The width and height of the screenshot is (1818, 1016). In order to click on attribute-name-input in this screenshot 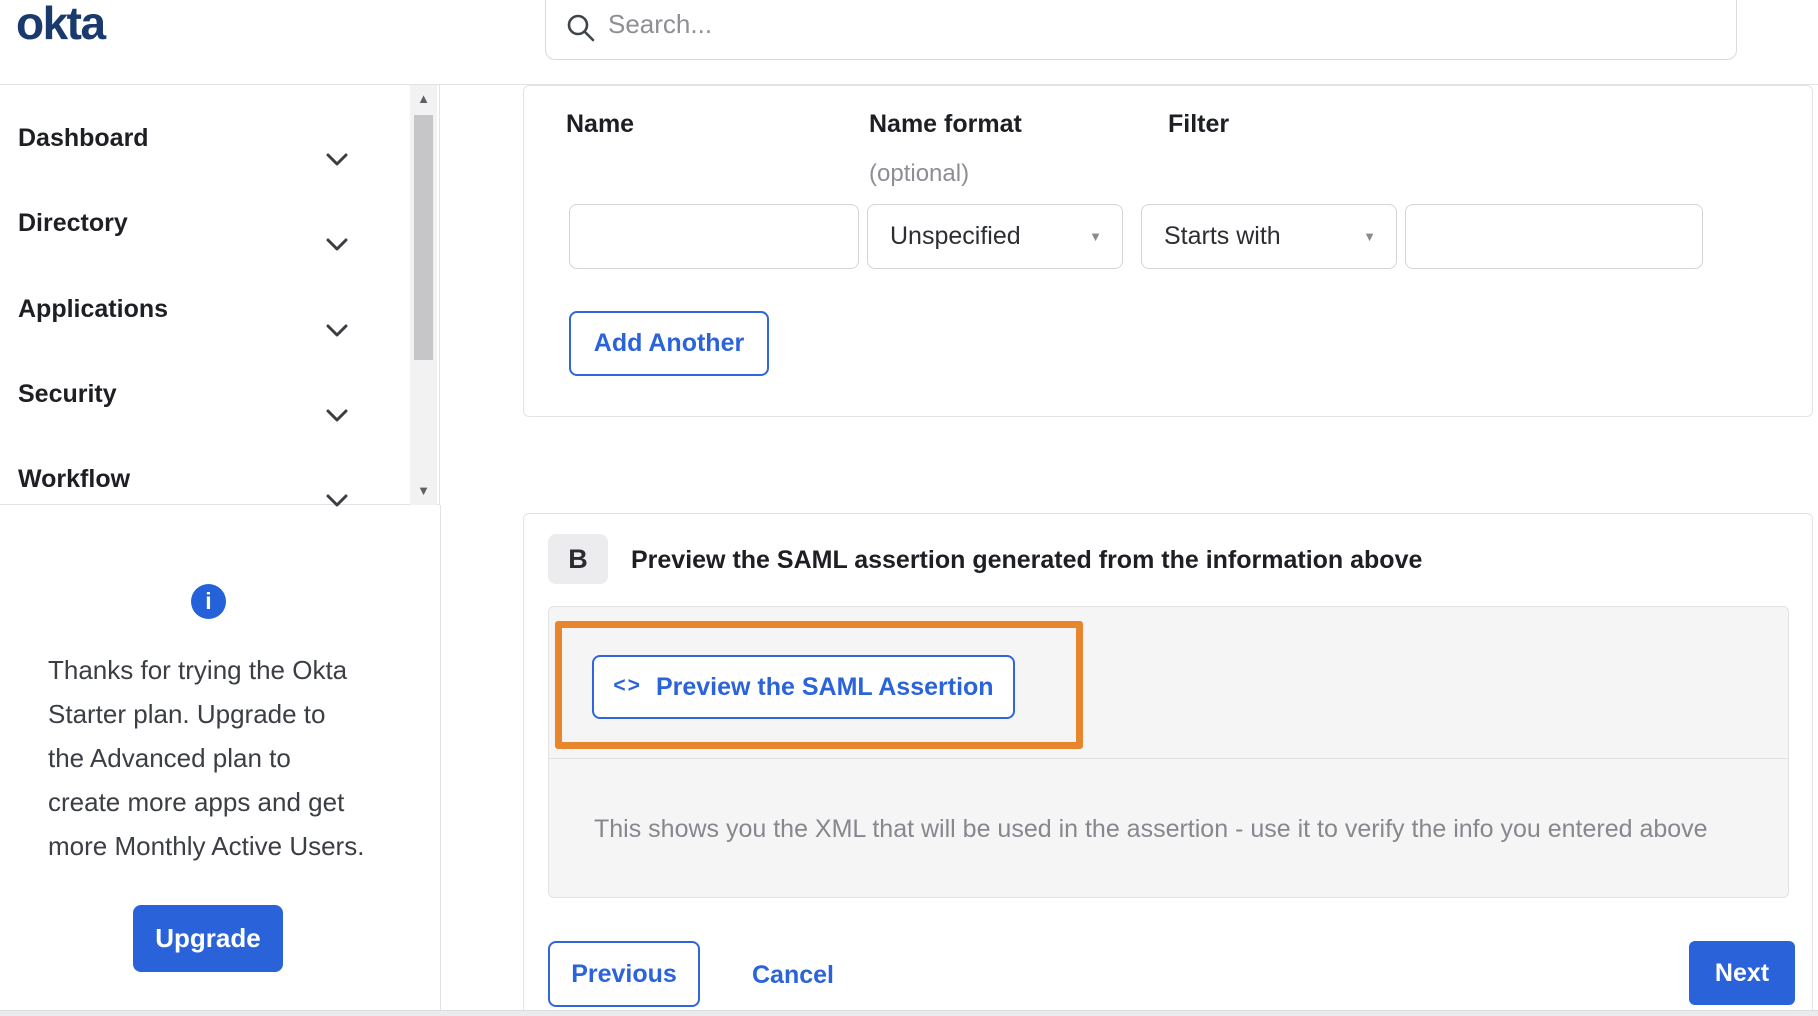, I will do `click(714, 236)`.